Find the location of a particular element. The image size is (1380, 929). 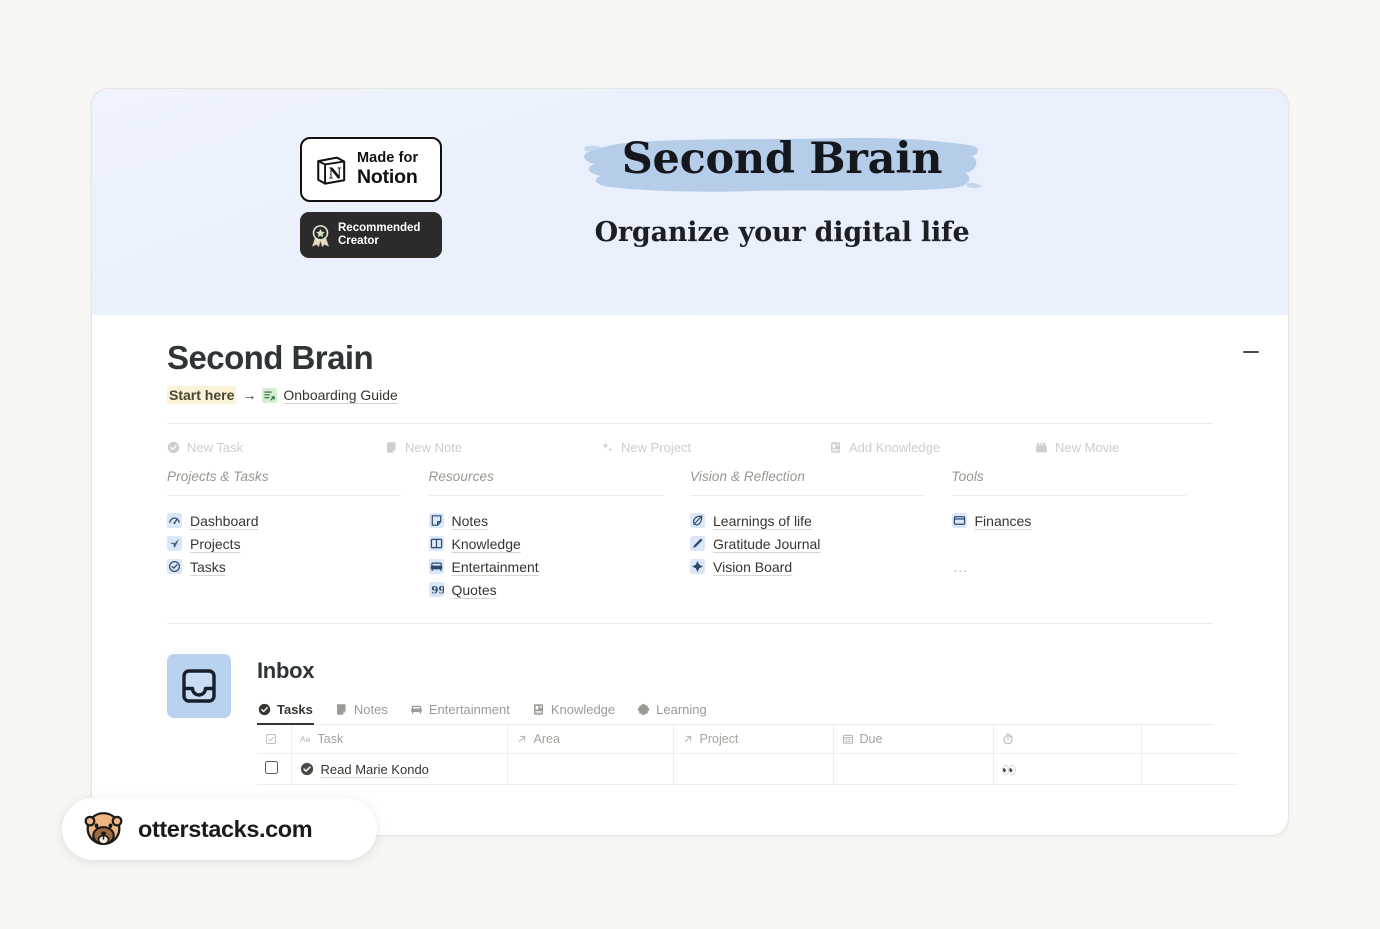

link-tasks: Tasks is located at coordinates (298, 566).